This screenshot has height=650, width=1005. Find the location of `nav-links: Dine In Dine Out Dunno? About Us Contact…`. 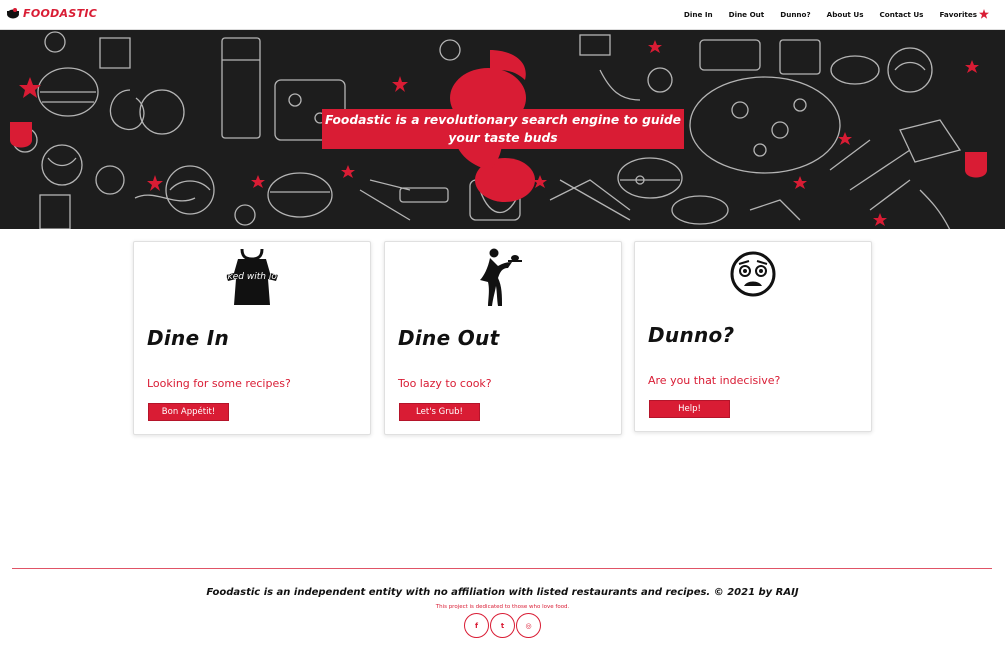

nav-links: Dine In Dine Out Dunno? About Us Contact… is located at coordinates (836, 14).